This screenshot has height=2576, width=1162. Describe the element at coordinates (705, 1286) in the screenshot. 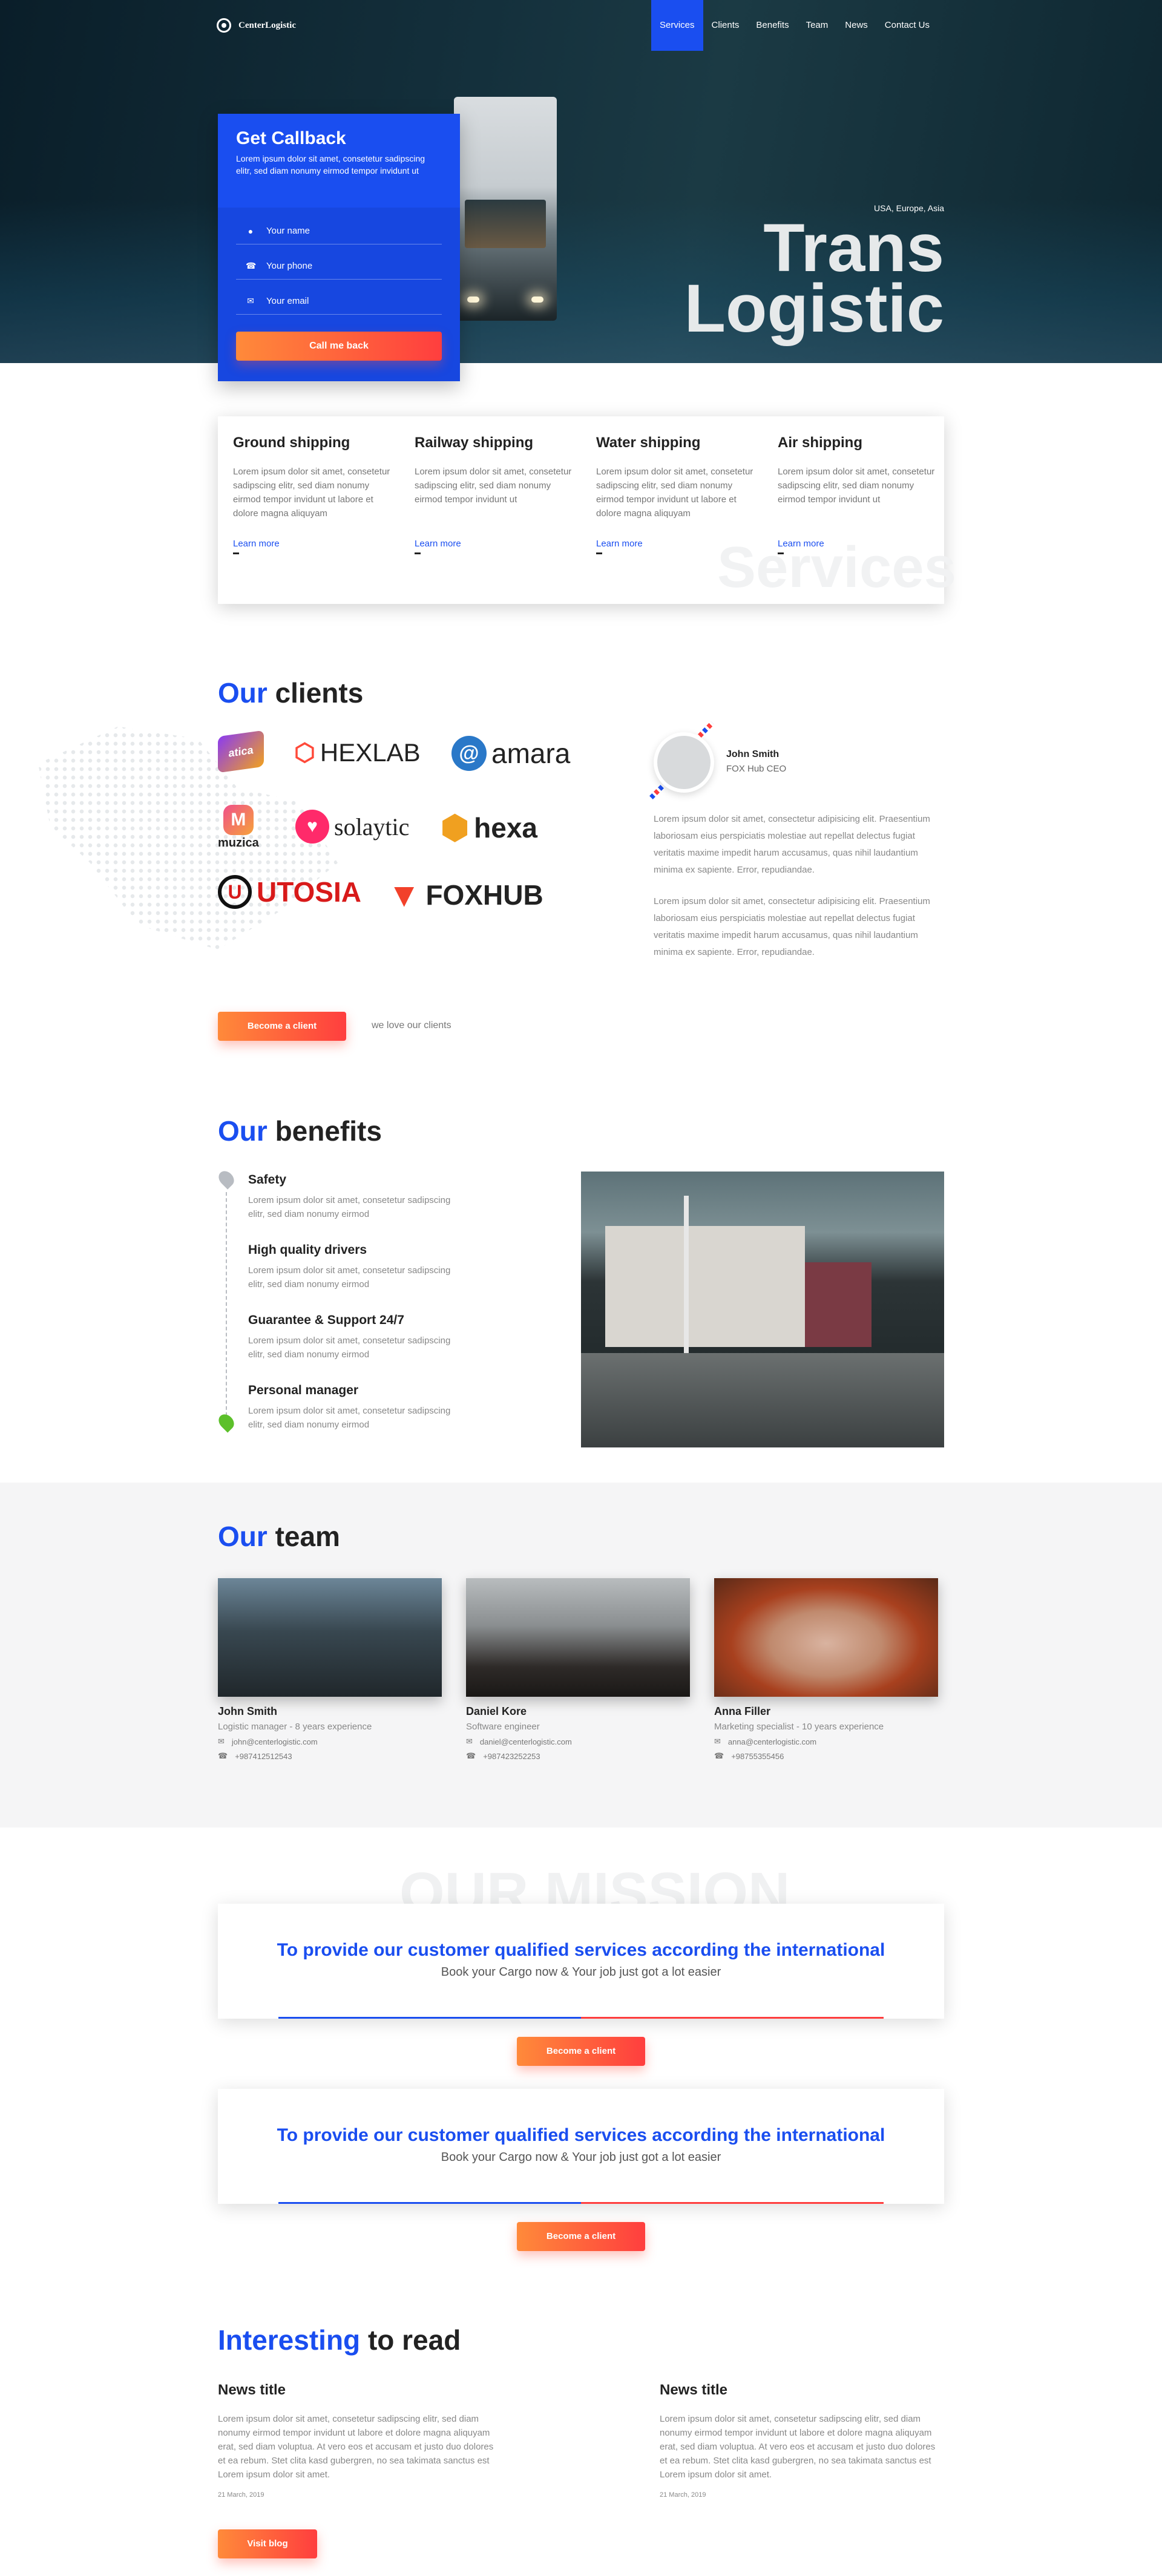

I see `trailer-shape` at that location.